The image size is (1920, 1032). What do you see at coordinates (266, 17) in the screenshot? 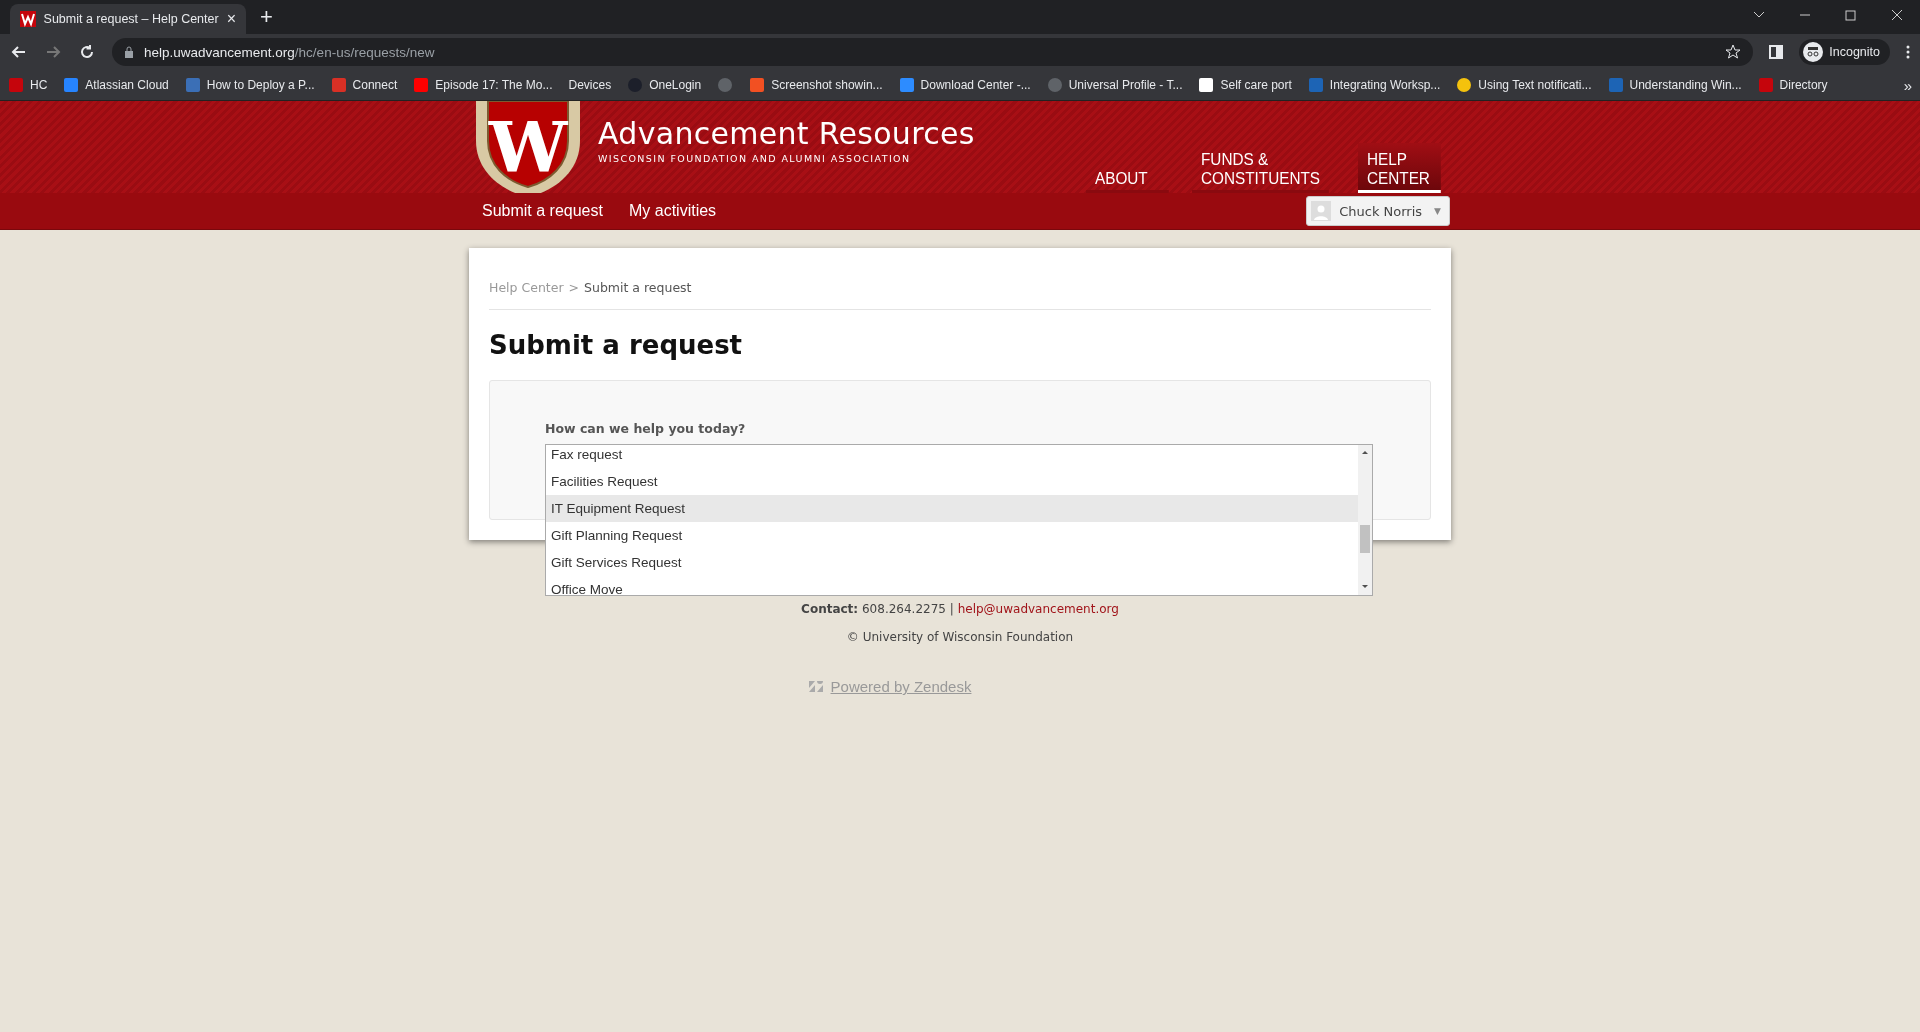
I see `new-tab-button: +` at bounding box center [266, 17].